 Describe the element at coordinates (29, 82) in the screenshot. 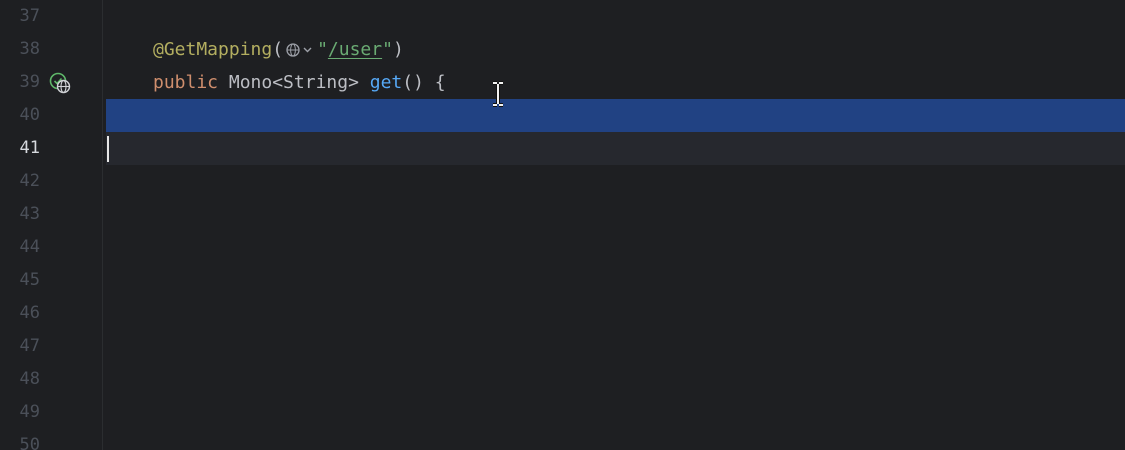

I see `line-number: 39` at that location.